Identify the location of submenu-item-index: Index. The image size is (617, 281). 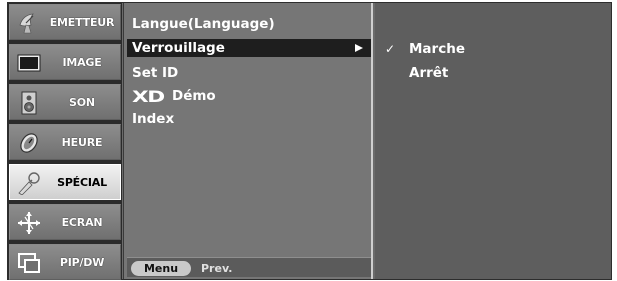
(250, 119).